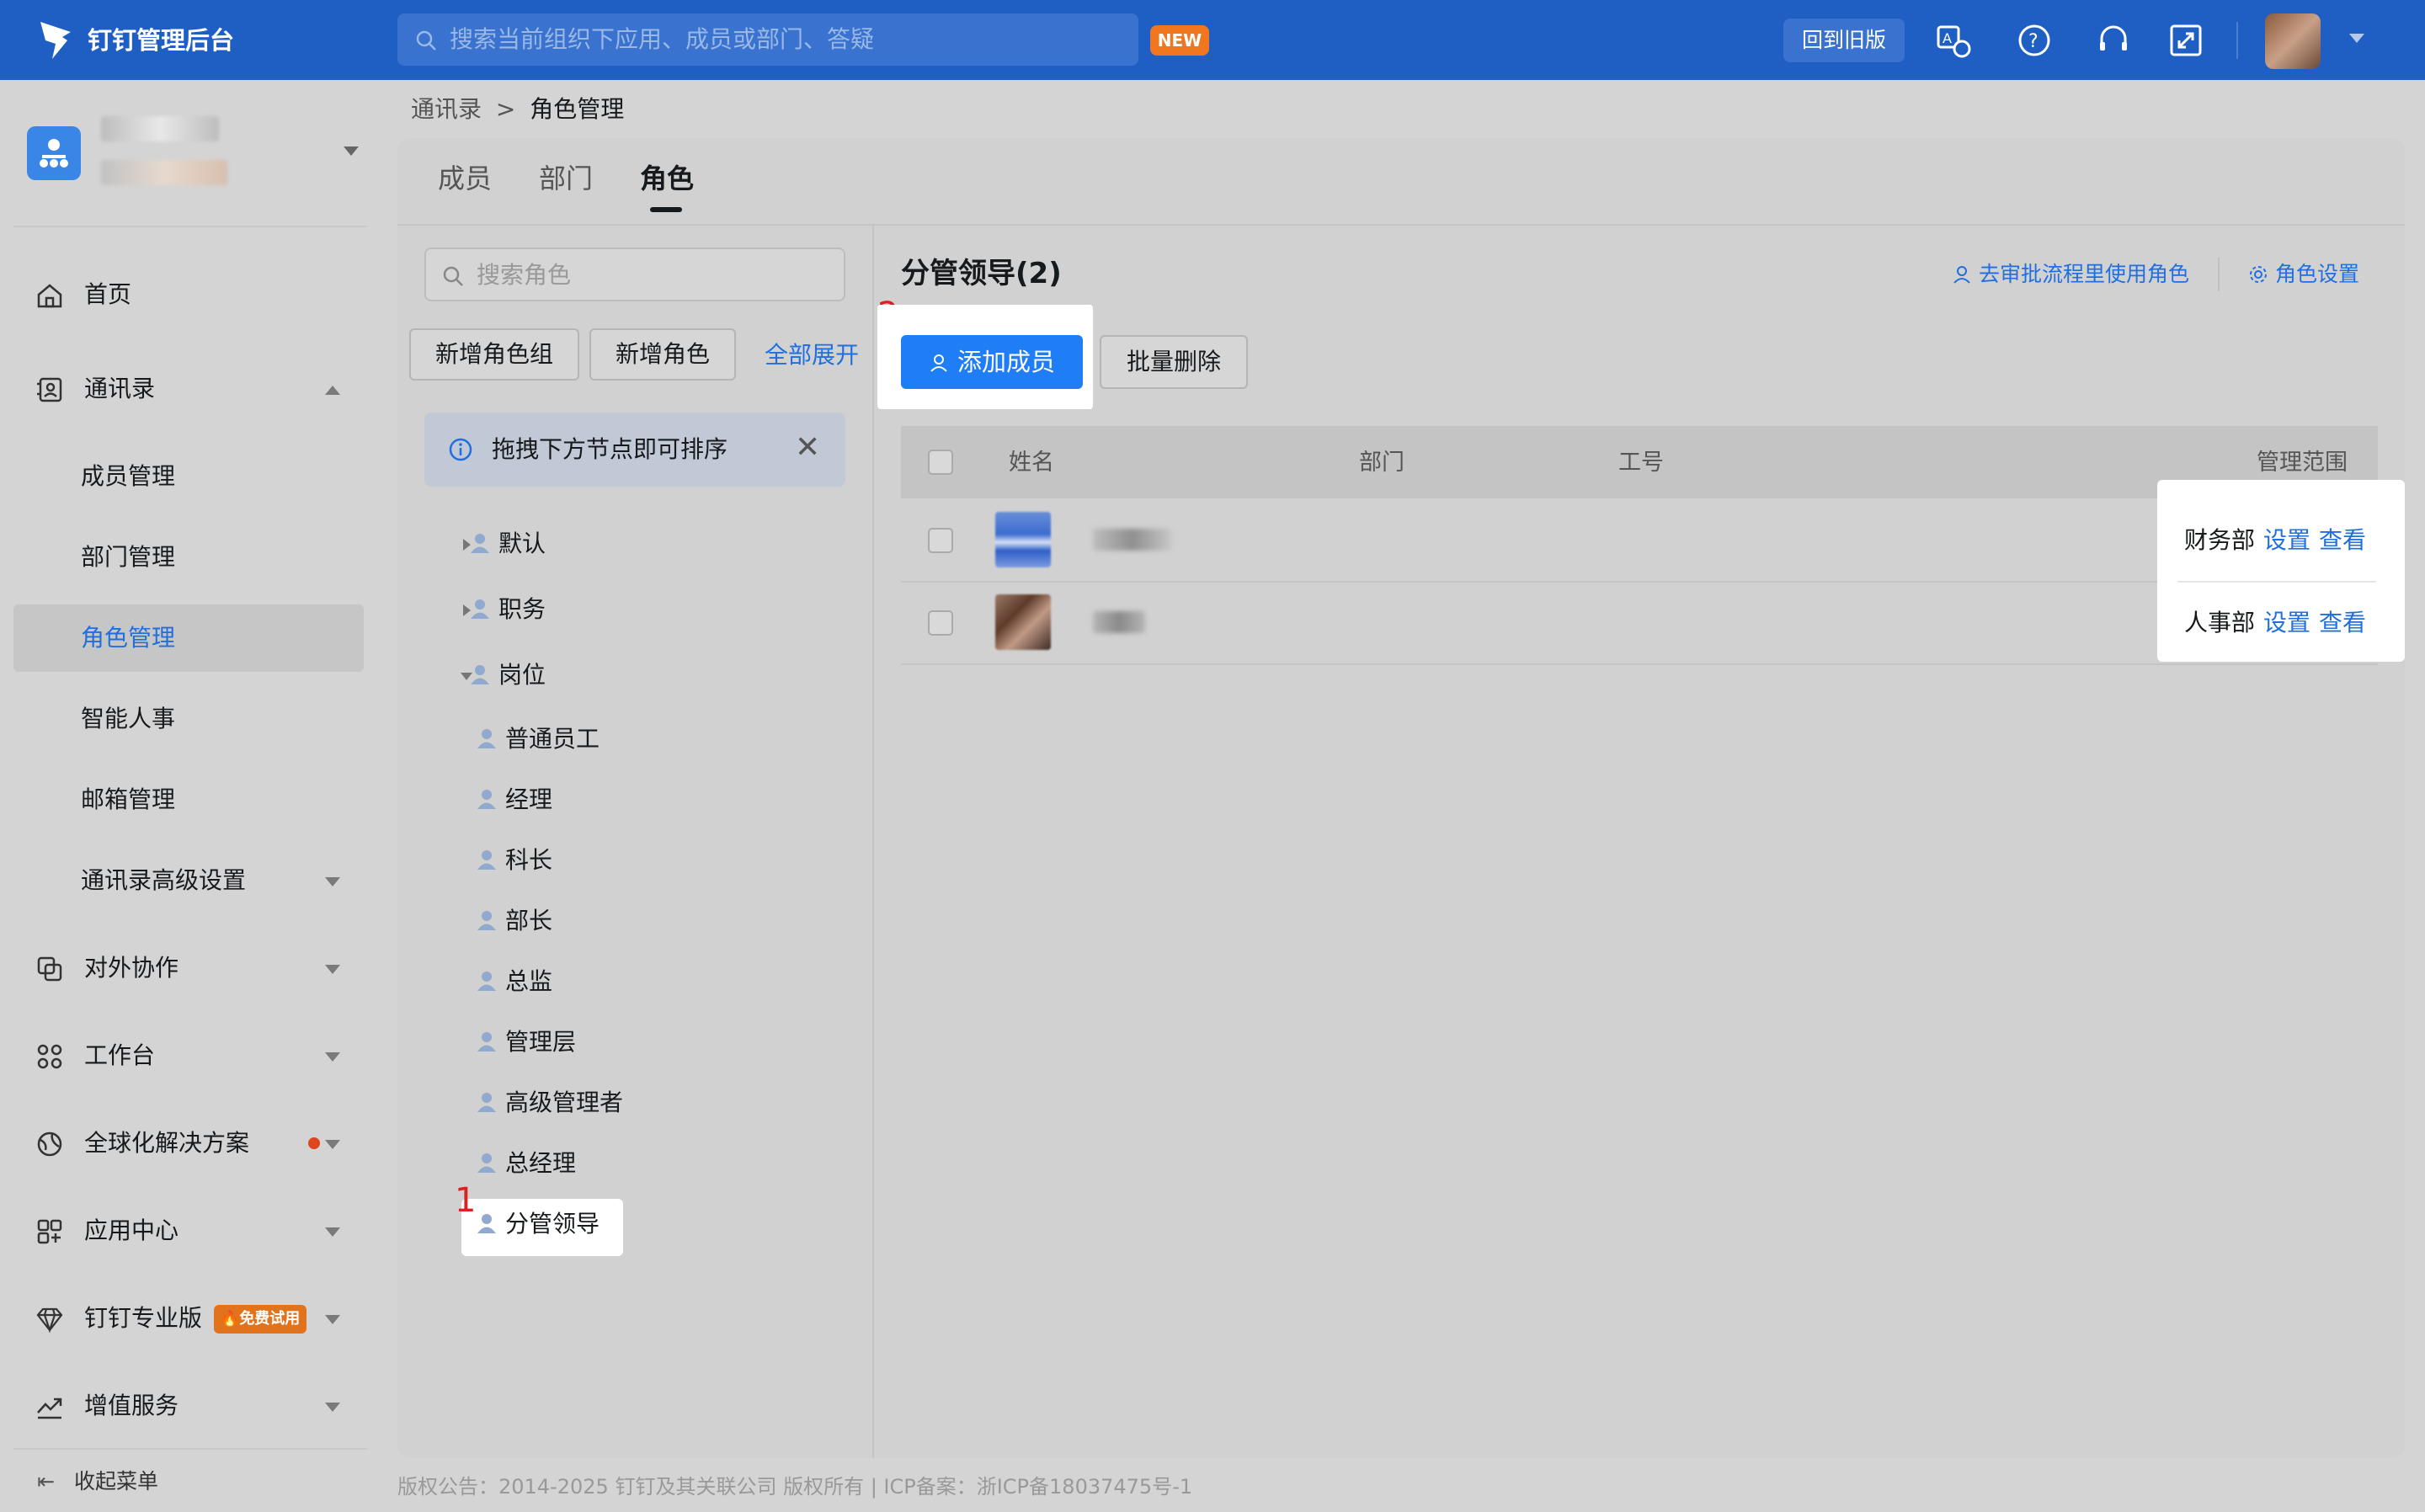 This screenshot has width=2425, height=1512. Describe the element at coordinates (1953, 41) in the screenshot. I see `translate-icon: A` at that location.